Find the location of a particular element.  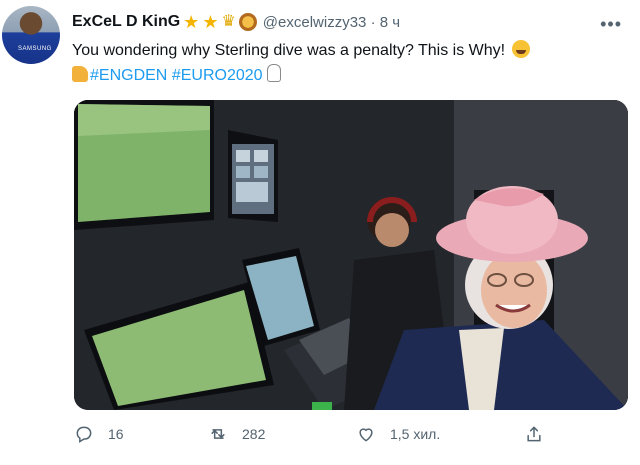

tweet-actions: 16 282 1,5 хил. is located at coordinates (314, 438).